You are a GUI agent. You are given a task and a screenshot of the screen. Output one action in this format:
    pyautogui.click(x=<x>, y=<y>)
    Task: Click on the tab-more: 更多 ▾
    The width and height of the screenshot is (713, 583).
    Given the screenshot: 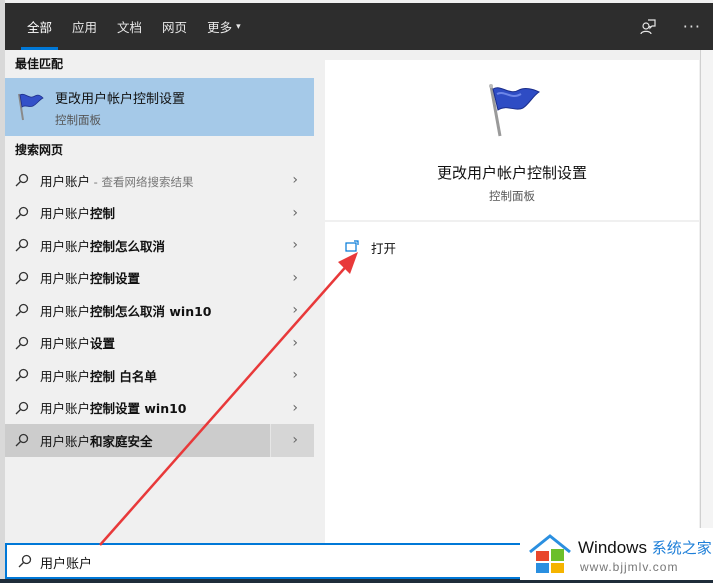 What is the action you would take?
    pyautogui.click(x=224, y=26)
    